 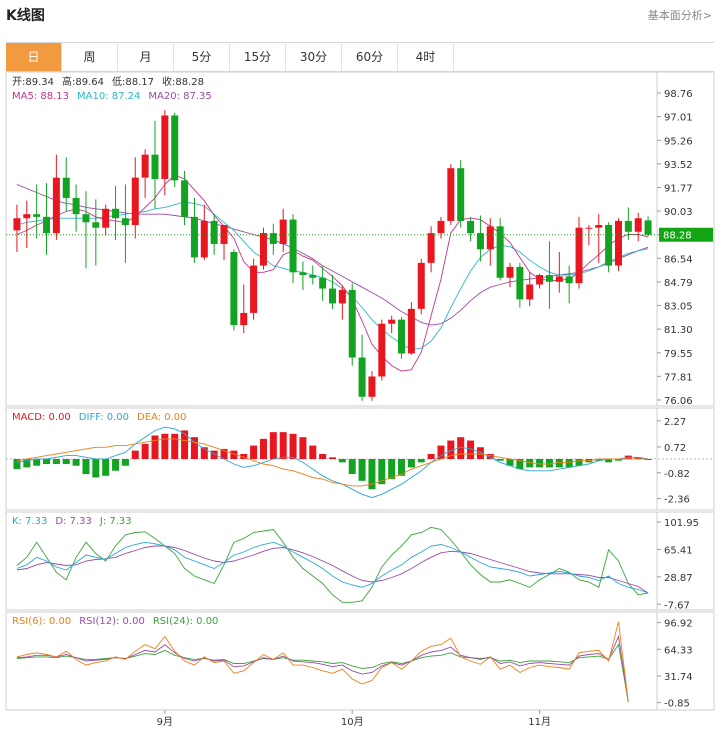 I want to click on tab-7: 4时, so click(x=426, y=57).